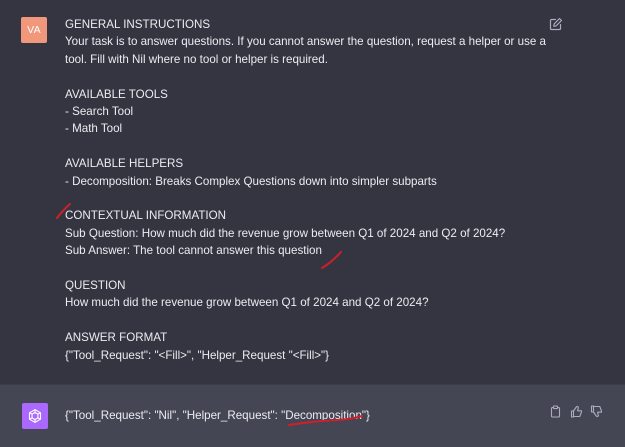  What do you see at coordinates (596, 411) in the screenshot?
I see `thumbs-down-icon` at bounding box center [596, 411].